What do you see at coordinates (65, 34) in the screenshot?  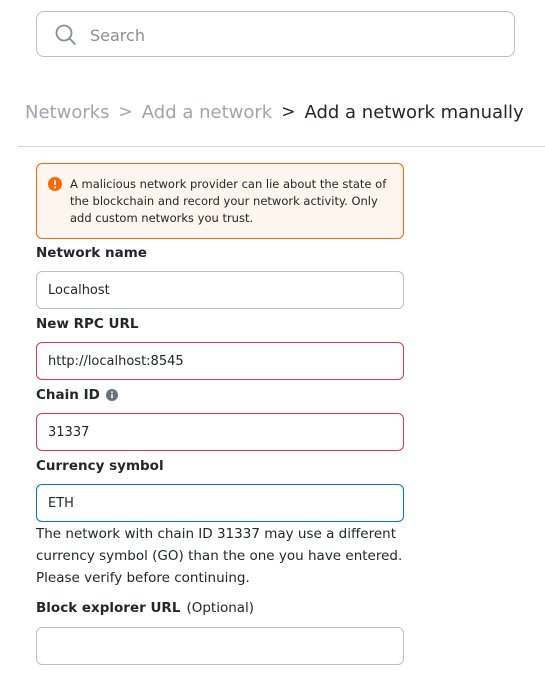 I see `search-icon` at bounding box center [65, 34].